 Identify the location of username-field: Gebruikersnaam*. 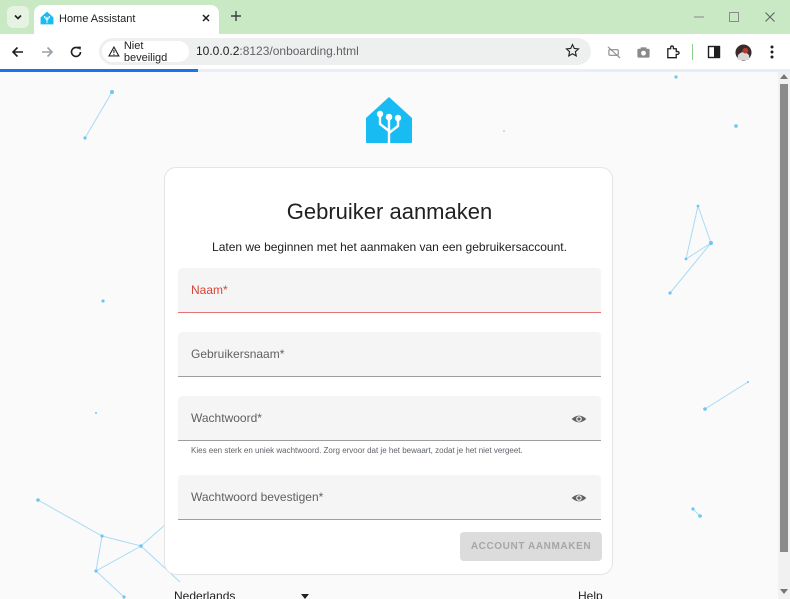
(389, 354).